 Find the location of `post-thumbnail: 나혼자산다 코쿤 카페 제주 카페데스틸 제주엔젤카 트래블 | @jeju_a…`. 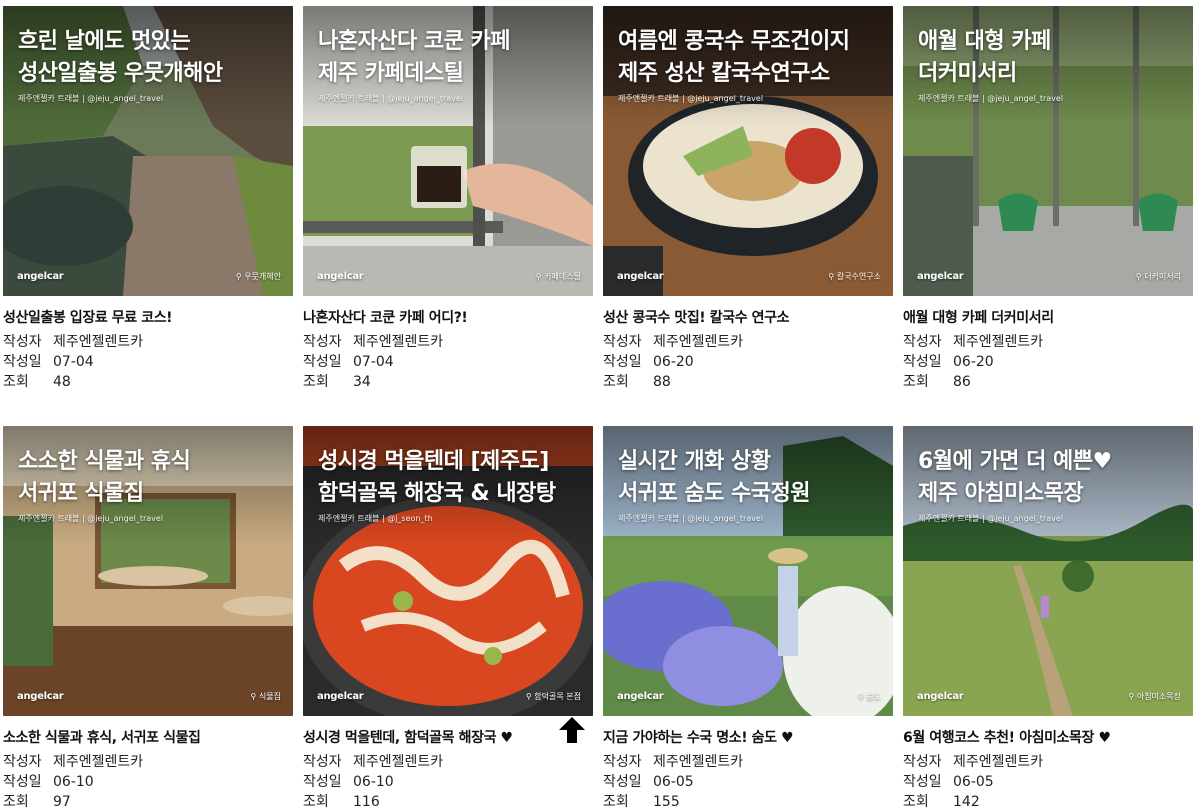

post-thumbnail: 나혼자산다 코쿤 카페 제주 카페데스틸 제주엔젤카 트래블 | @jeju_a… is located at coordinates (448, 151).